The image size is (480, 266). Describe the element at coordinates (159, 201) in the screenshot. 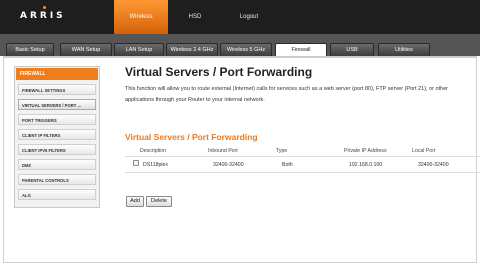

I see `delete-button: Delete` at that location.